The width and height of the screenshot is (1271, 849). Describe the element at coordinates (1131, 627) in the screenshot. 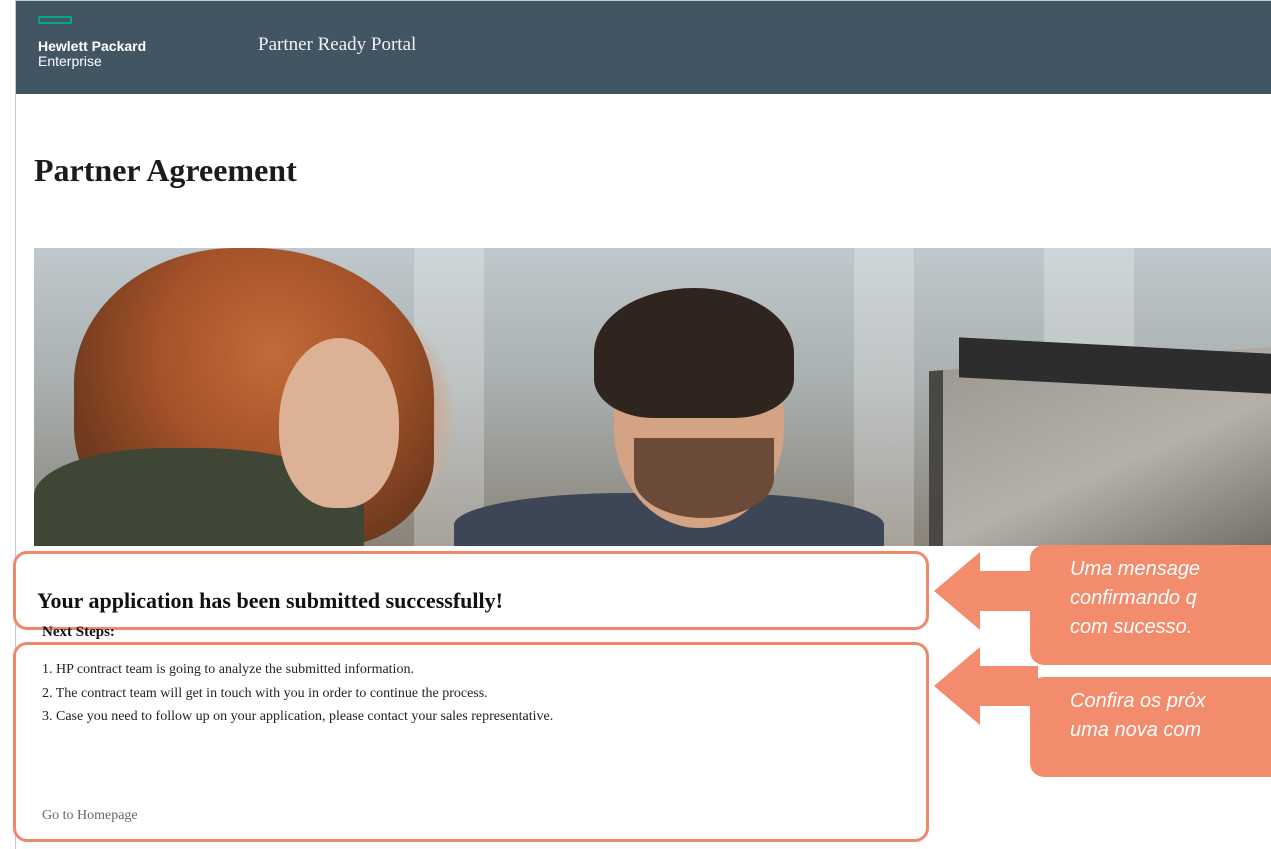

I see `callout-line: com sucesso.` at that location.